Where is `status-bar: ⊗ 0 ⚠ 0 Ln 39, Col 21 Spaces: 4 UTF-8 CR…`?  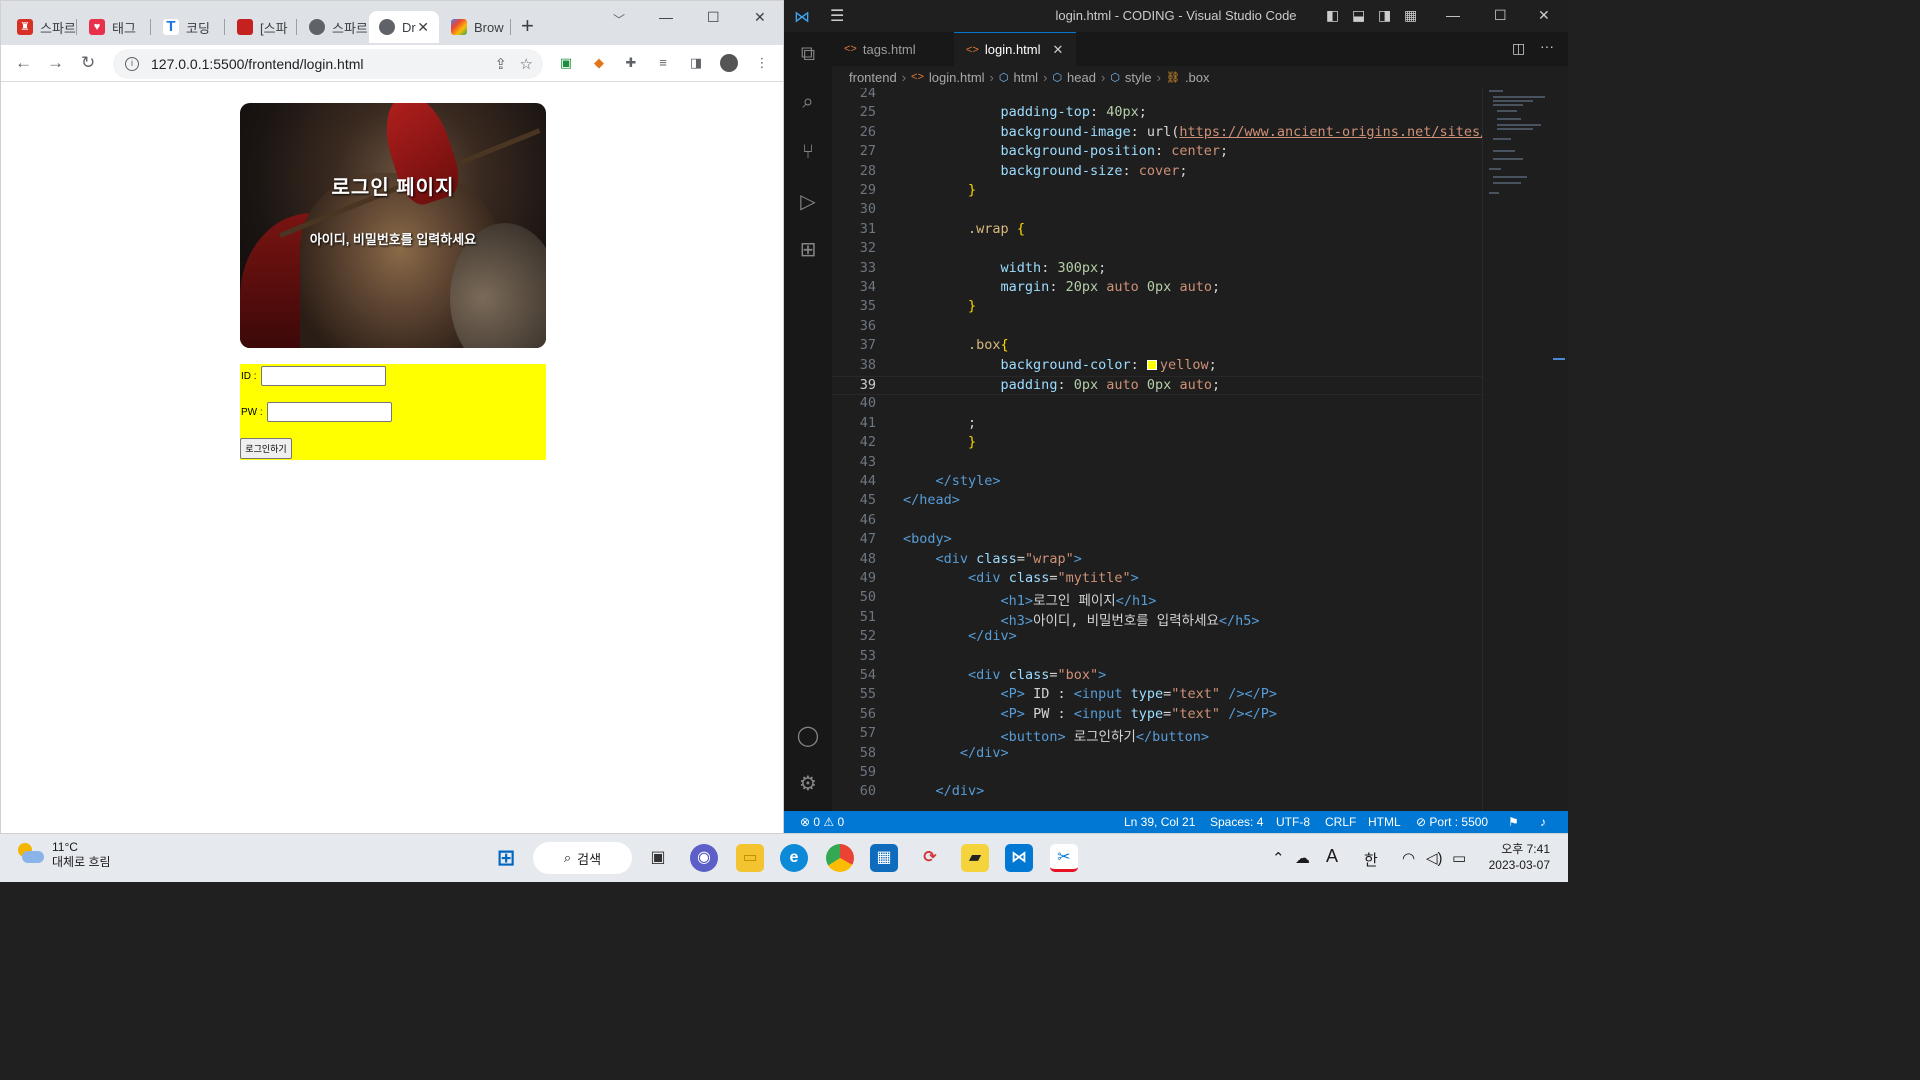
status-bar: ⊗ 0 ⚠ 0 Ln 39, Col 21 Spaces: 4 UTF-8 CR… is located at coordinates (1176, 822).